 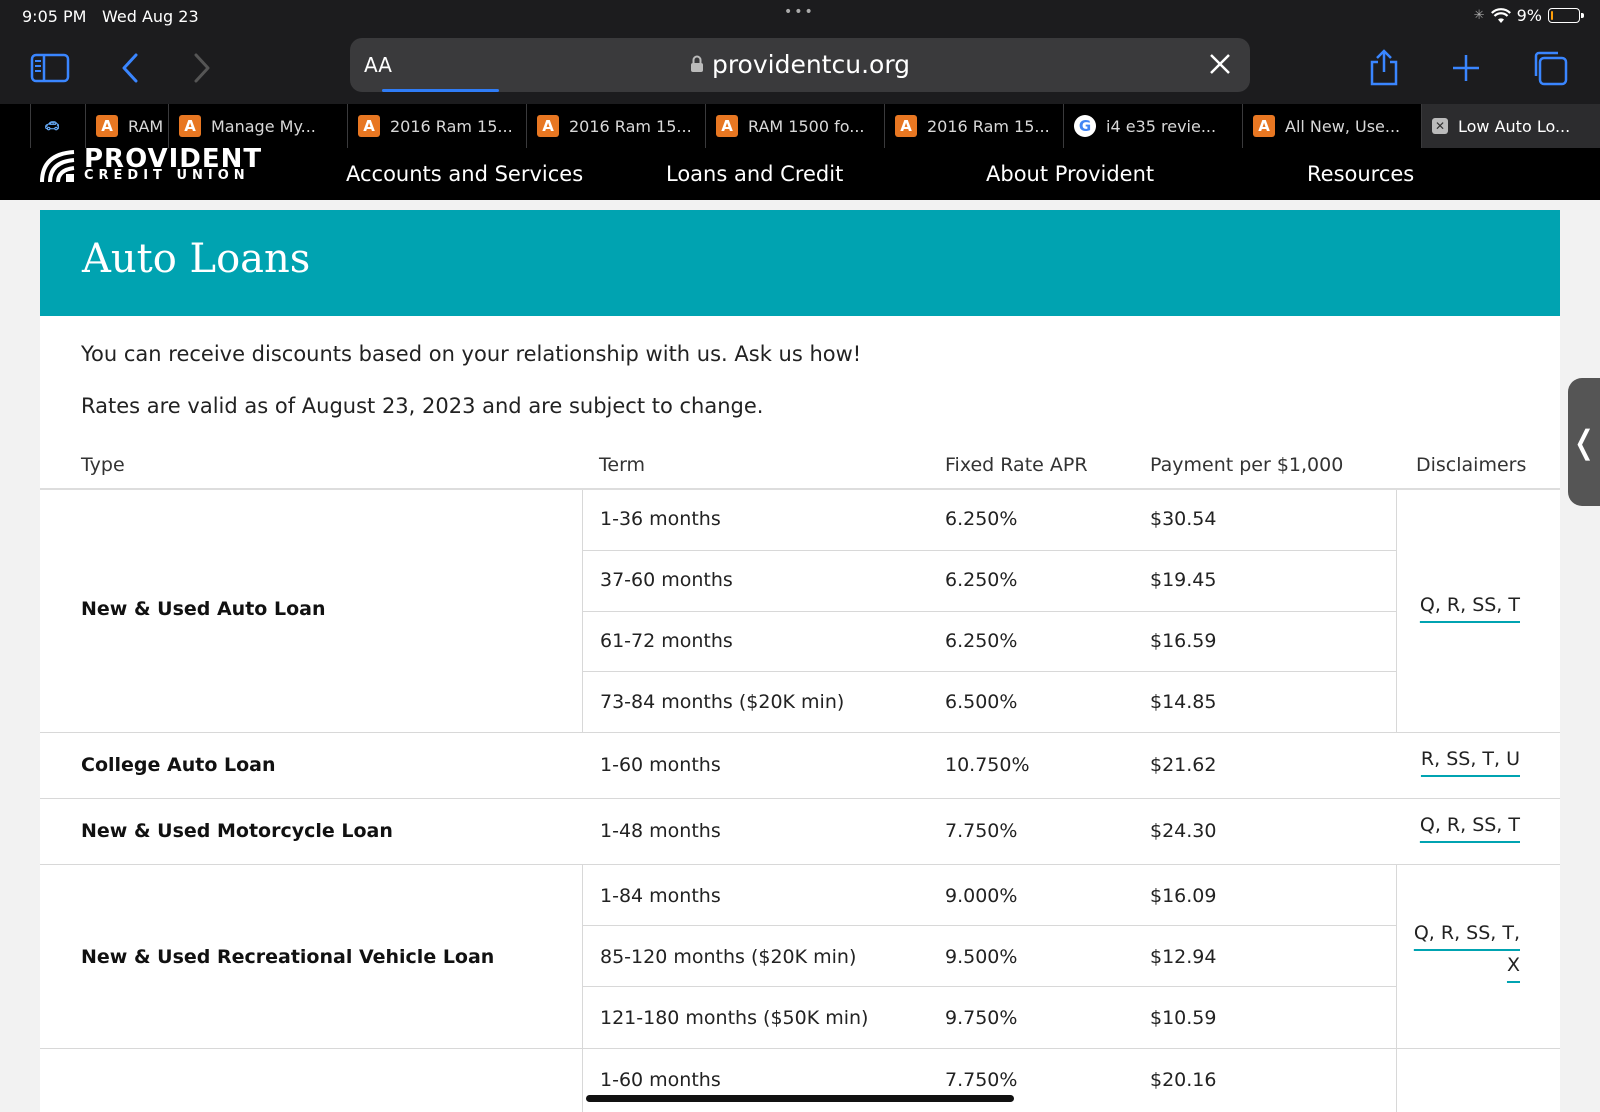 What do you see at coordinates (54, 16) in the screenshot?
I see `status-time: 9:05 PM` at bounding box center [54, 16].